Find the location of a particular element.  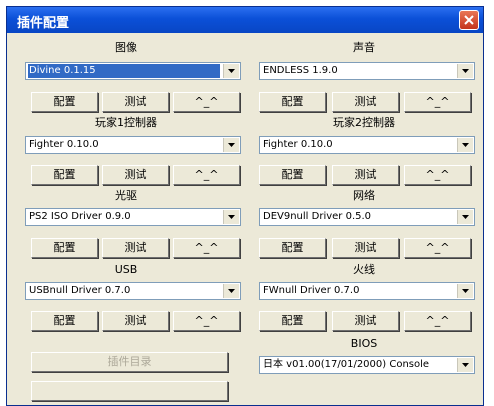

plugin-directory-button: 插件目录 is located at coordinates (129, 362).